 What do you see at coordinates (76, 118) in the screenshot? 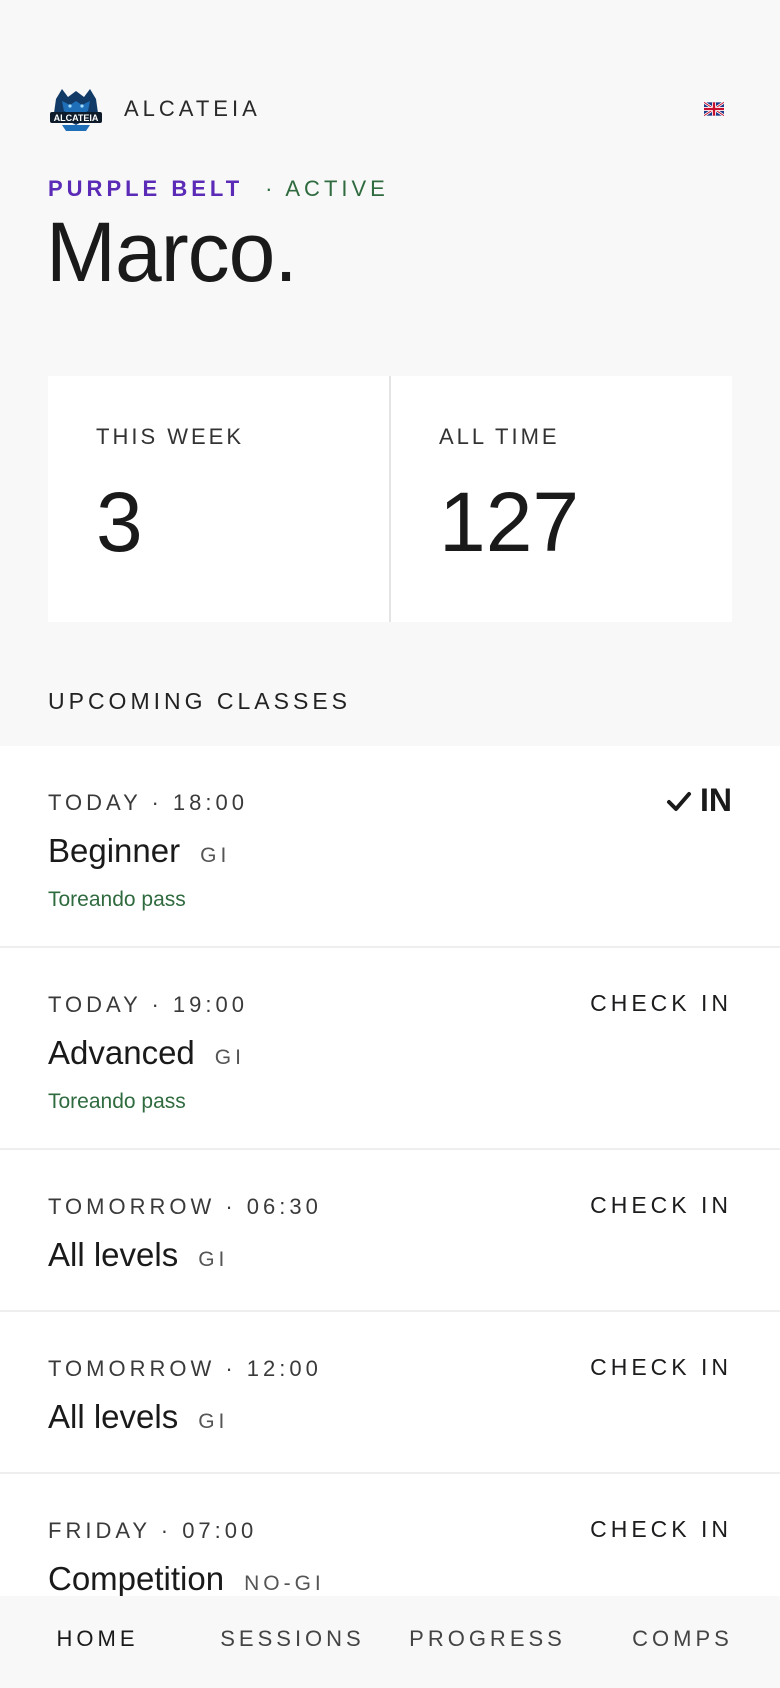
I see `logo-text: ALCATEIA` at bounding box center [76, 118].